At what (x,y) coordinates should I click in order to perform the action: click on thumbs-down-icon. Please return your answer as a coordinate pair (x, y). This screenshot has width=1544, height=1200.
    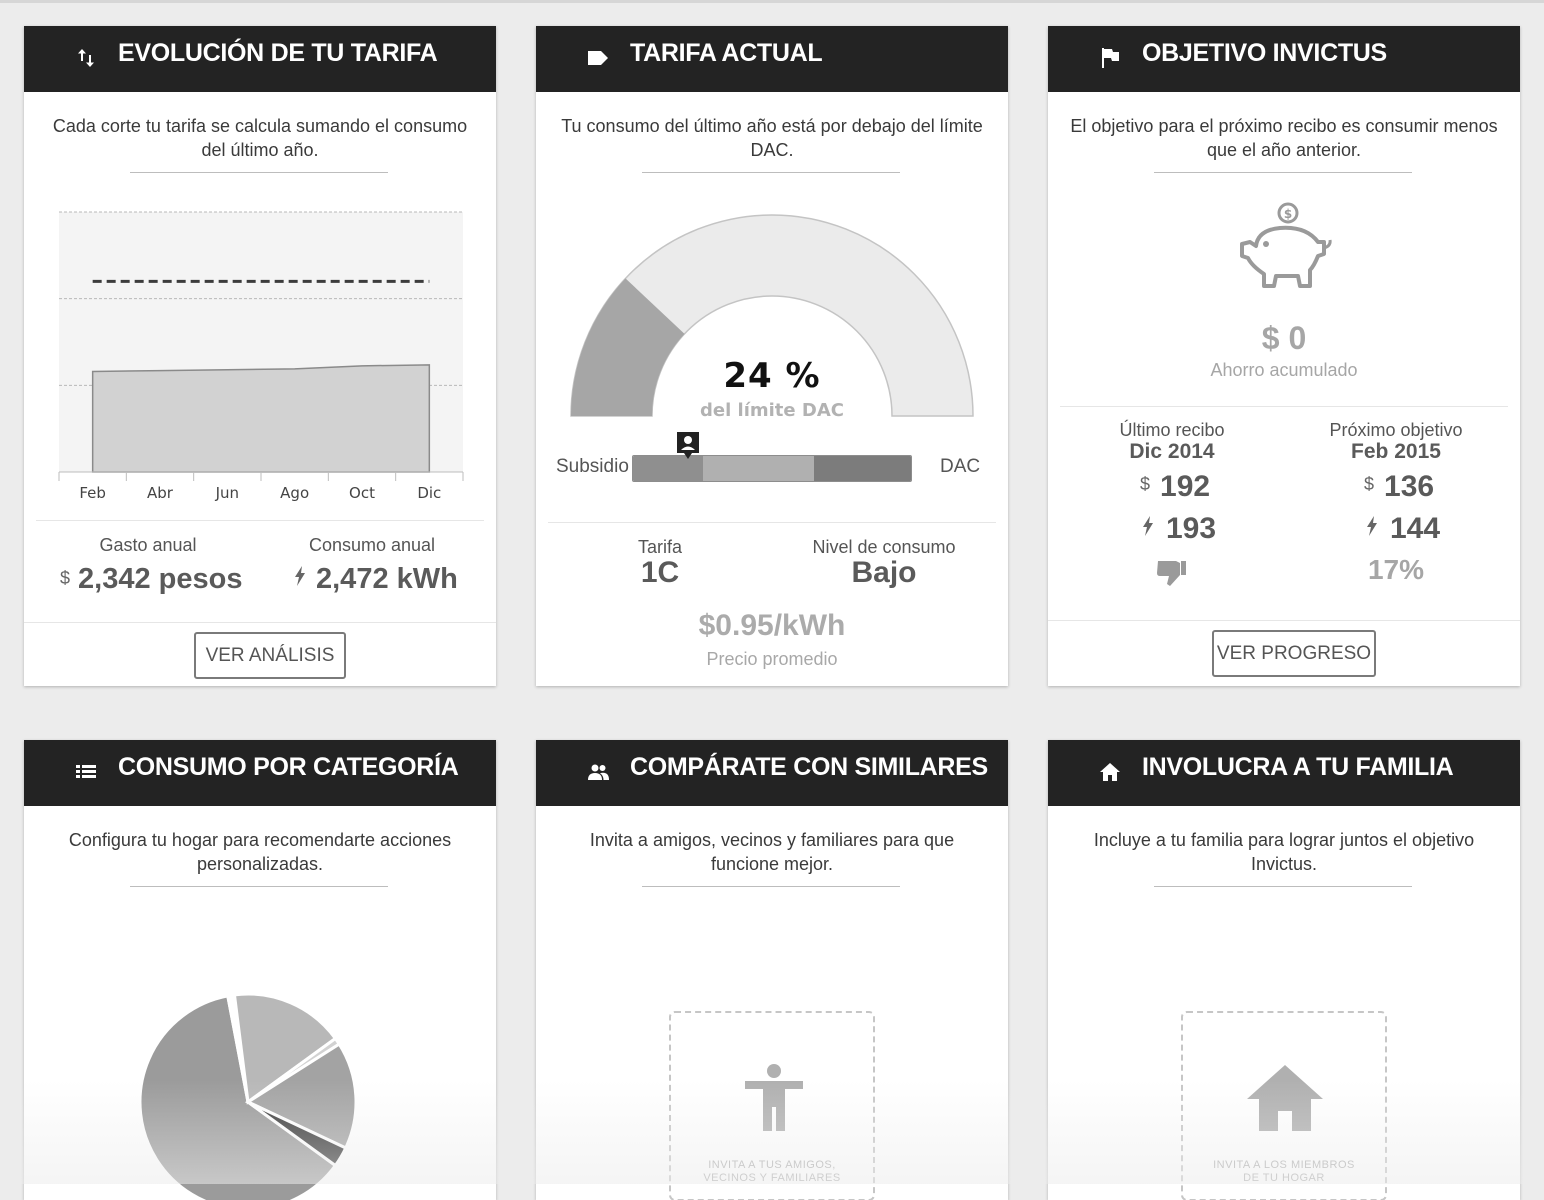
    Looking at the image, I should click on (1171, 573).